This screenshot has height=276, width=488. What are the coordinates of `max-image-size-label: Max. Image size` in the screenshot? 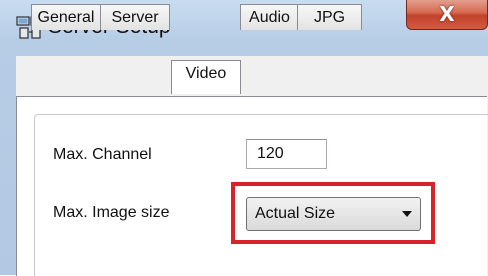 It's located at (111, 212).